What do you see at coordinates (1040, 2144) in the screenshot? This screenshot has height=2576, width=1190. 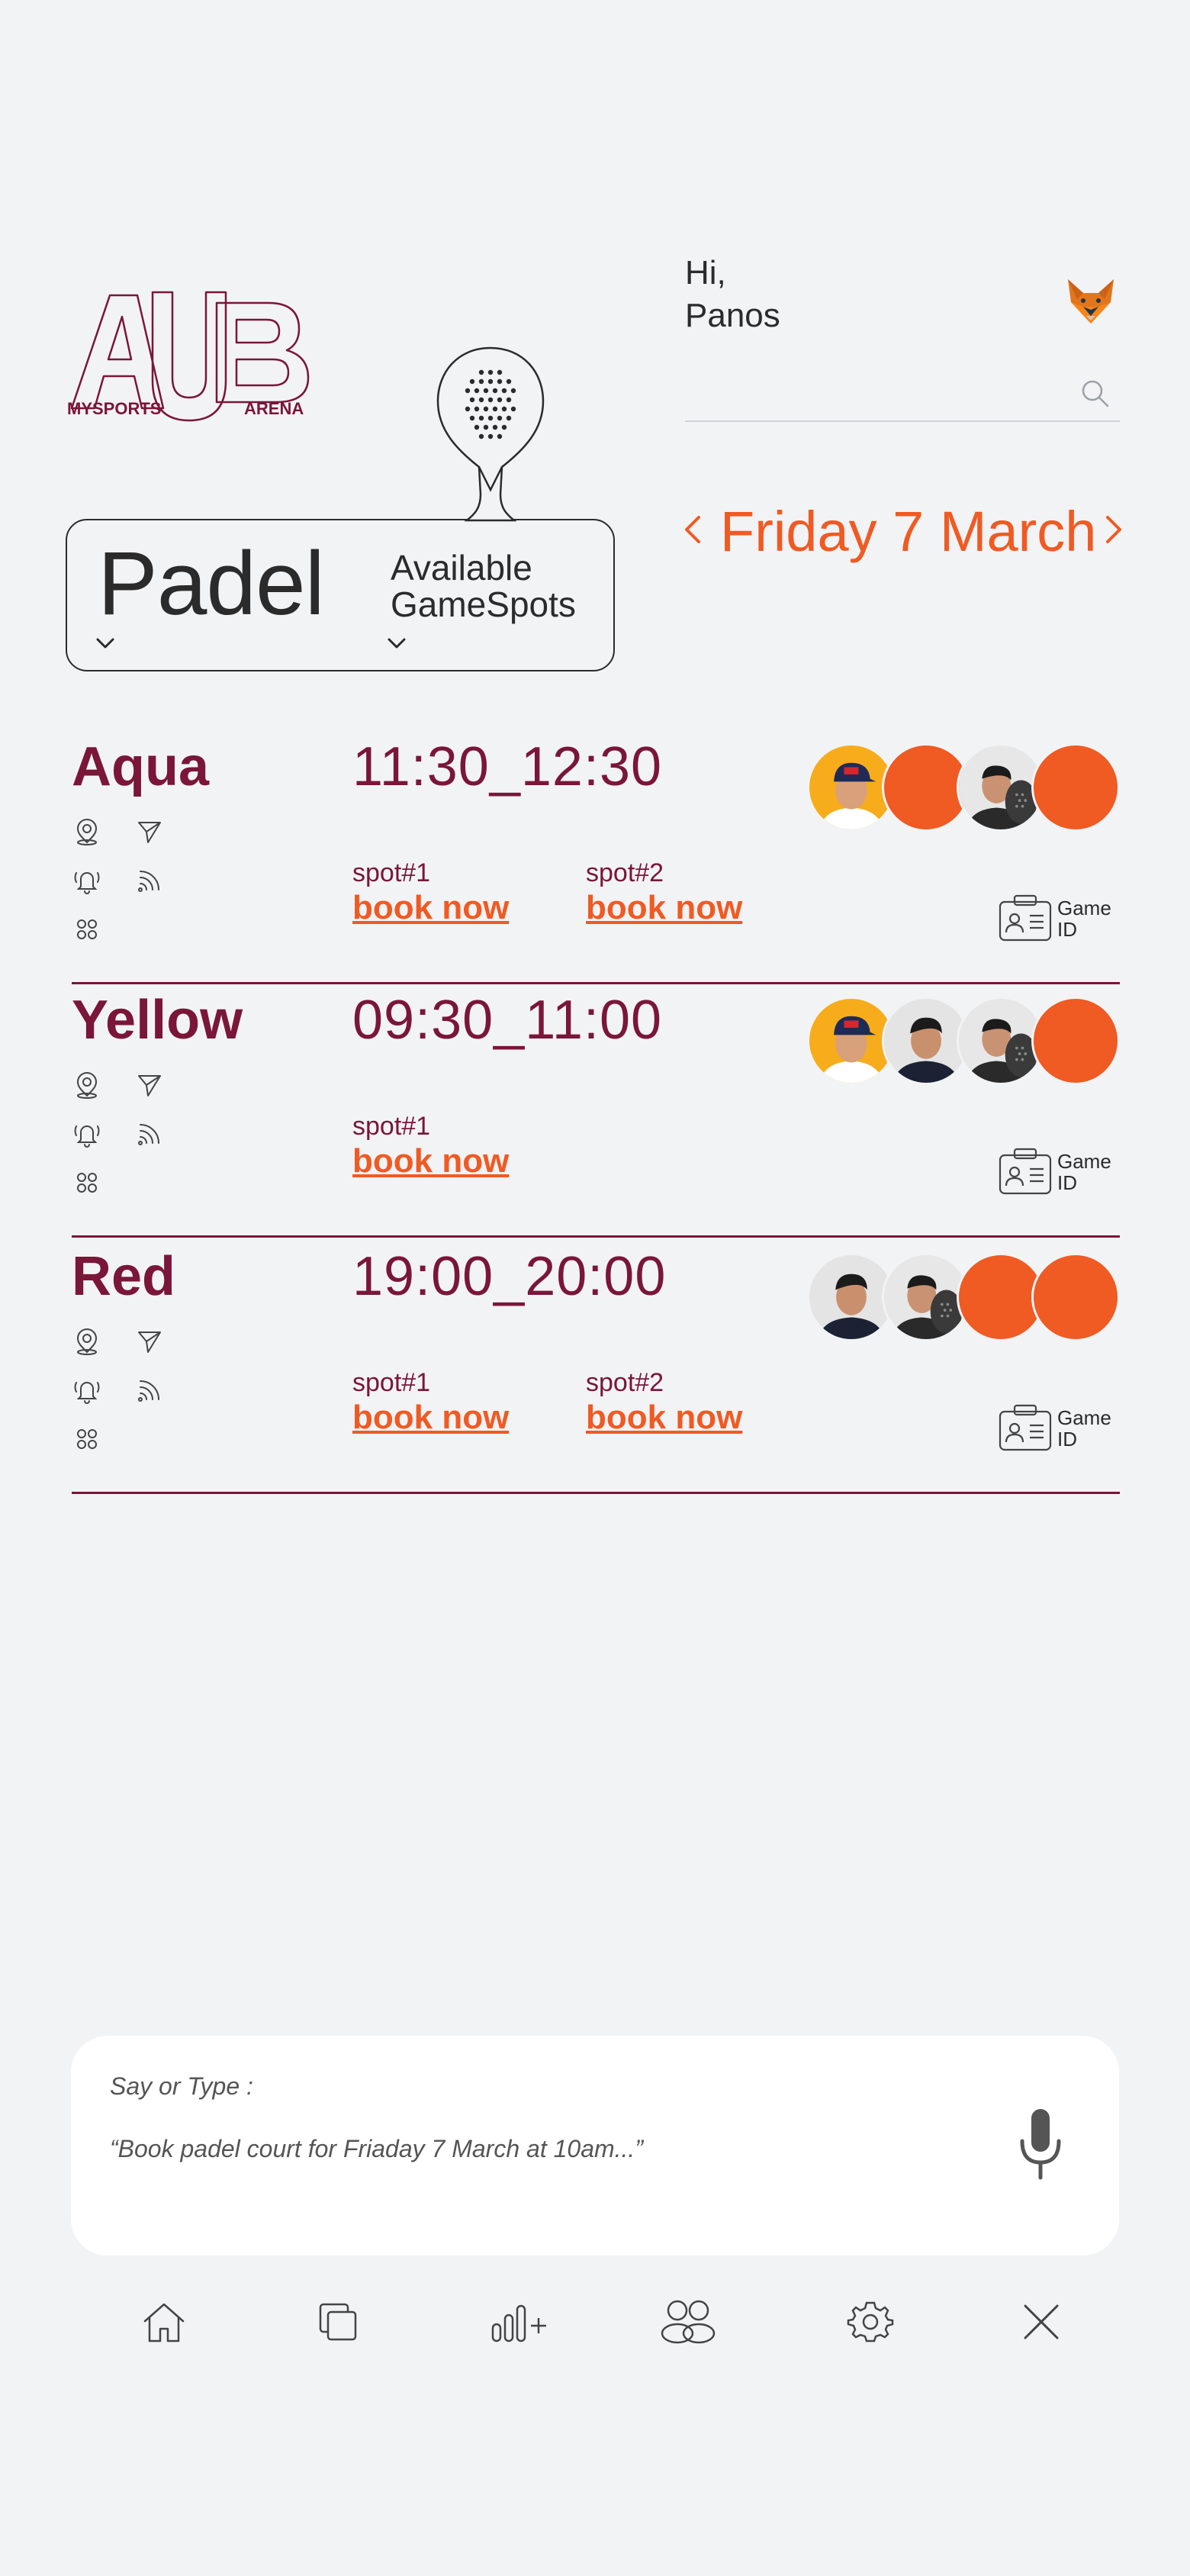 I see `microphone-icon` at bounding box center [1040, 2144].